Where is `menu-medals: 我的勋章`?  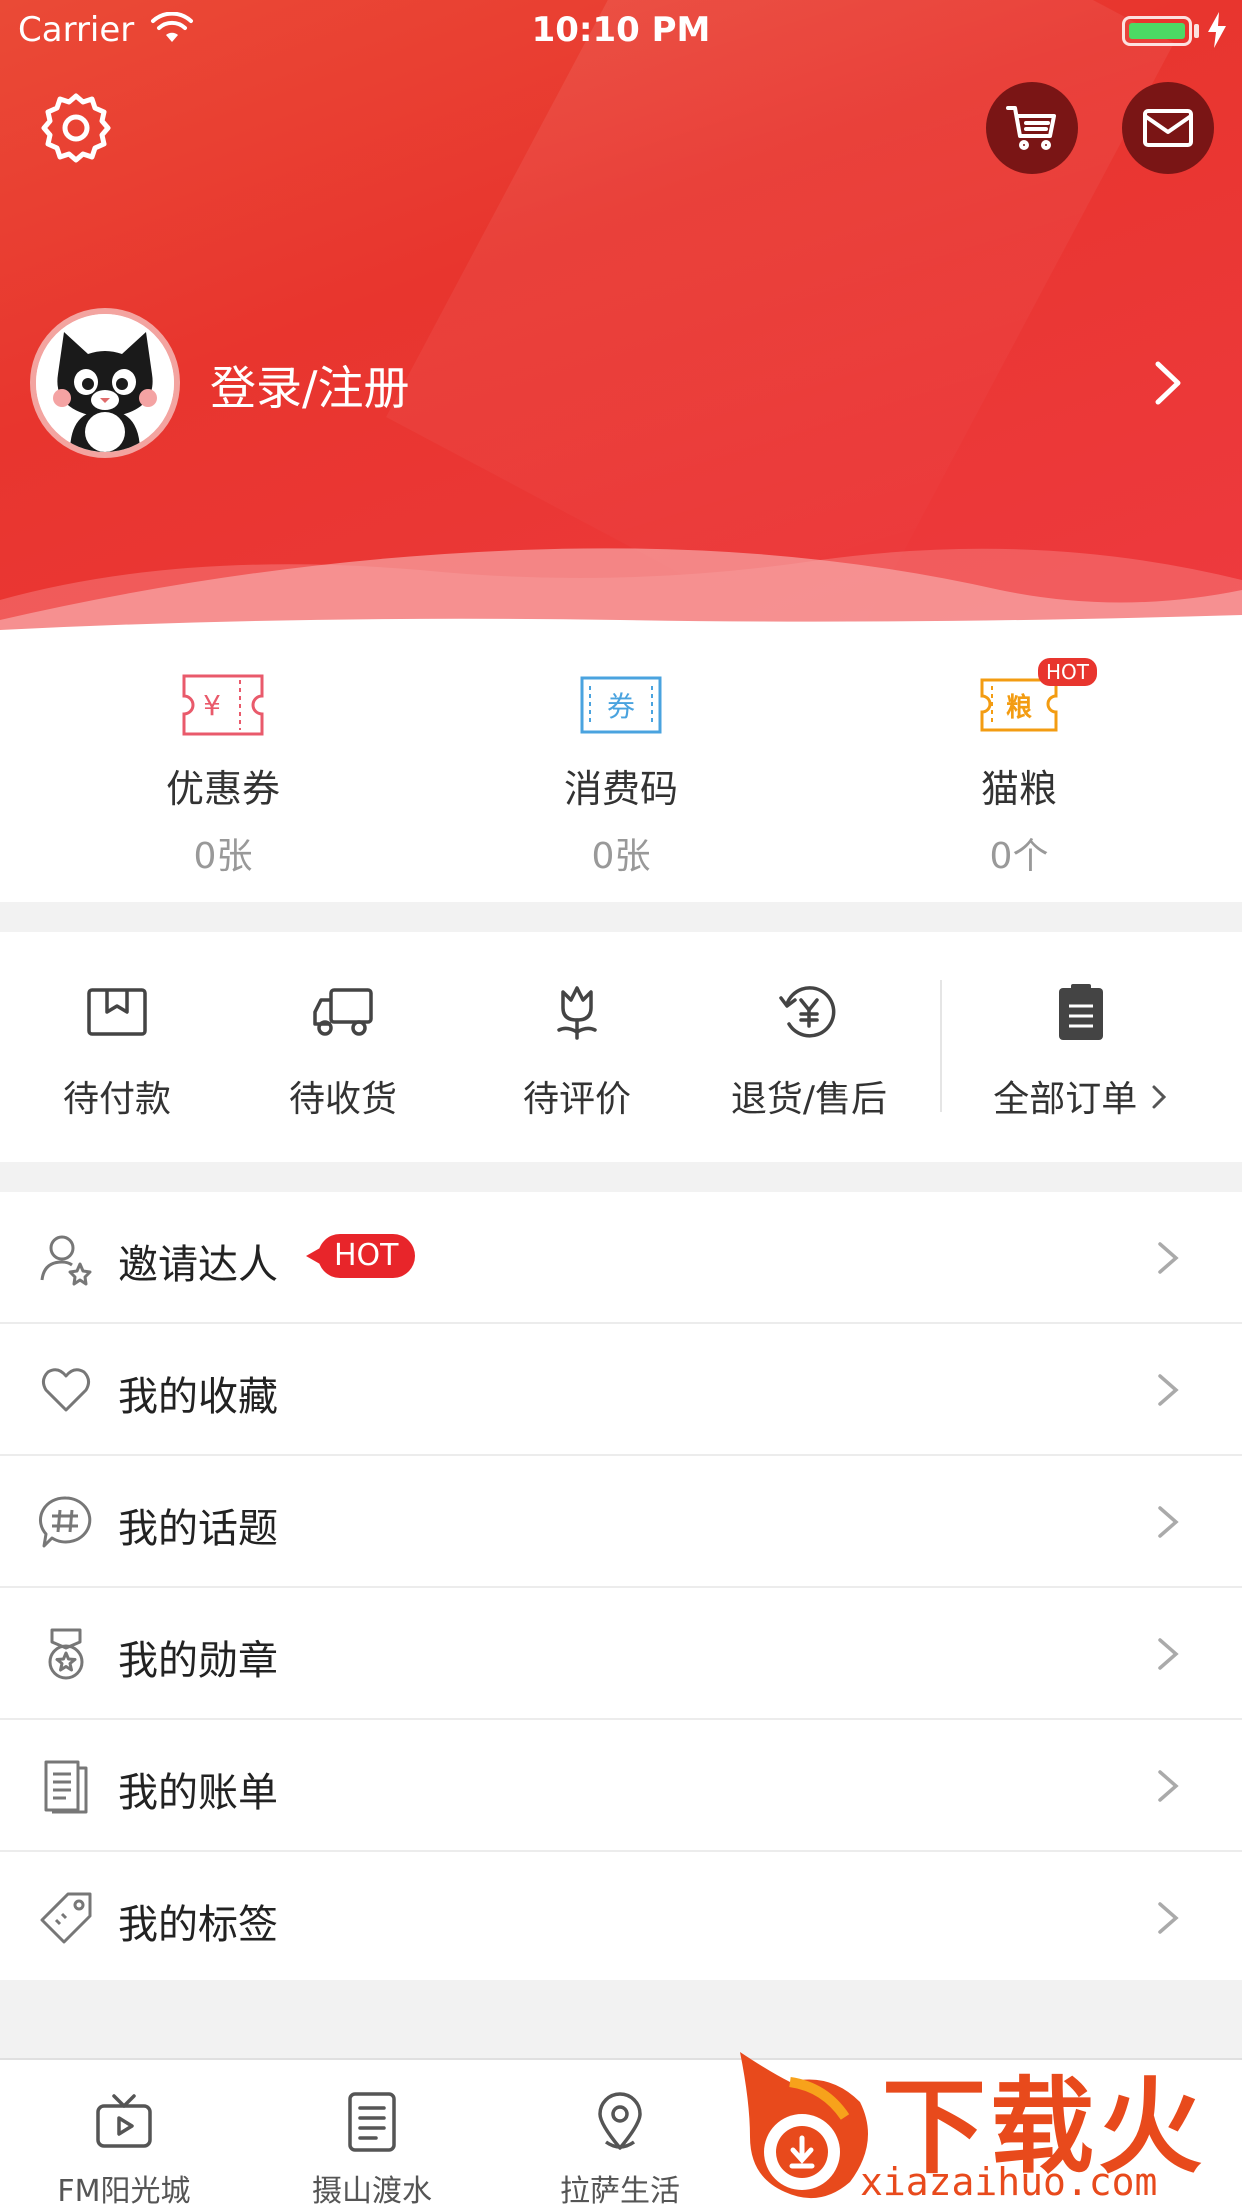
menu-medals: 我的勋章 is located at coordinates (621, 1654).